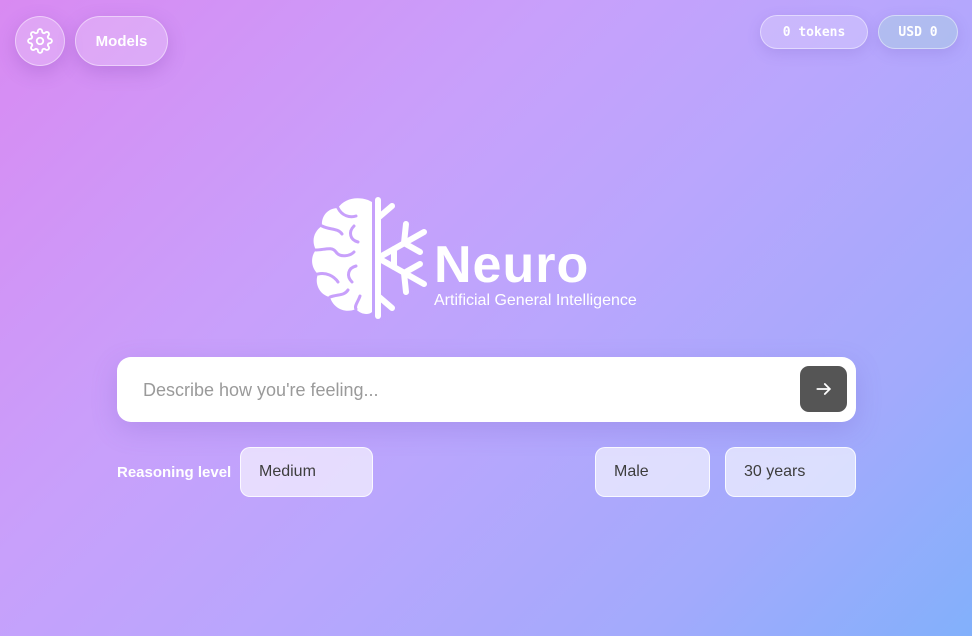 The image size is (972, 636). Describe the element at coordinates (369, 258) in the screenshot. I see `brain-snowflake-logo` at that location.